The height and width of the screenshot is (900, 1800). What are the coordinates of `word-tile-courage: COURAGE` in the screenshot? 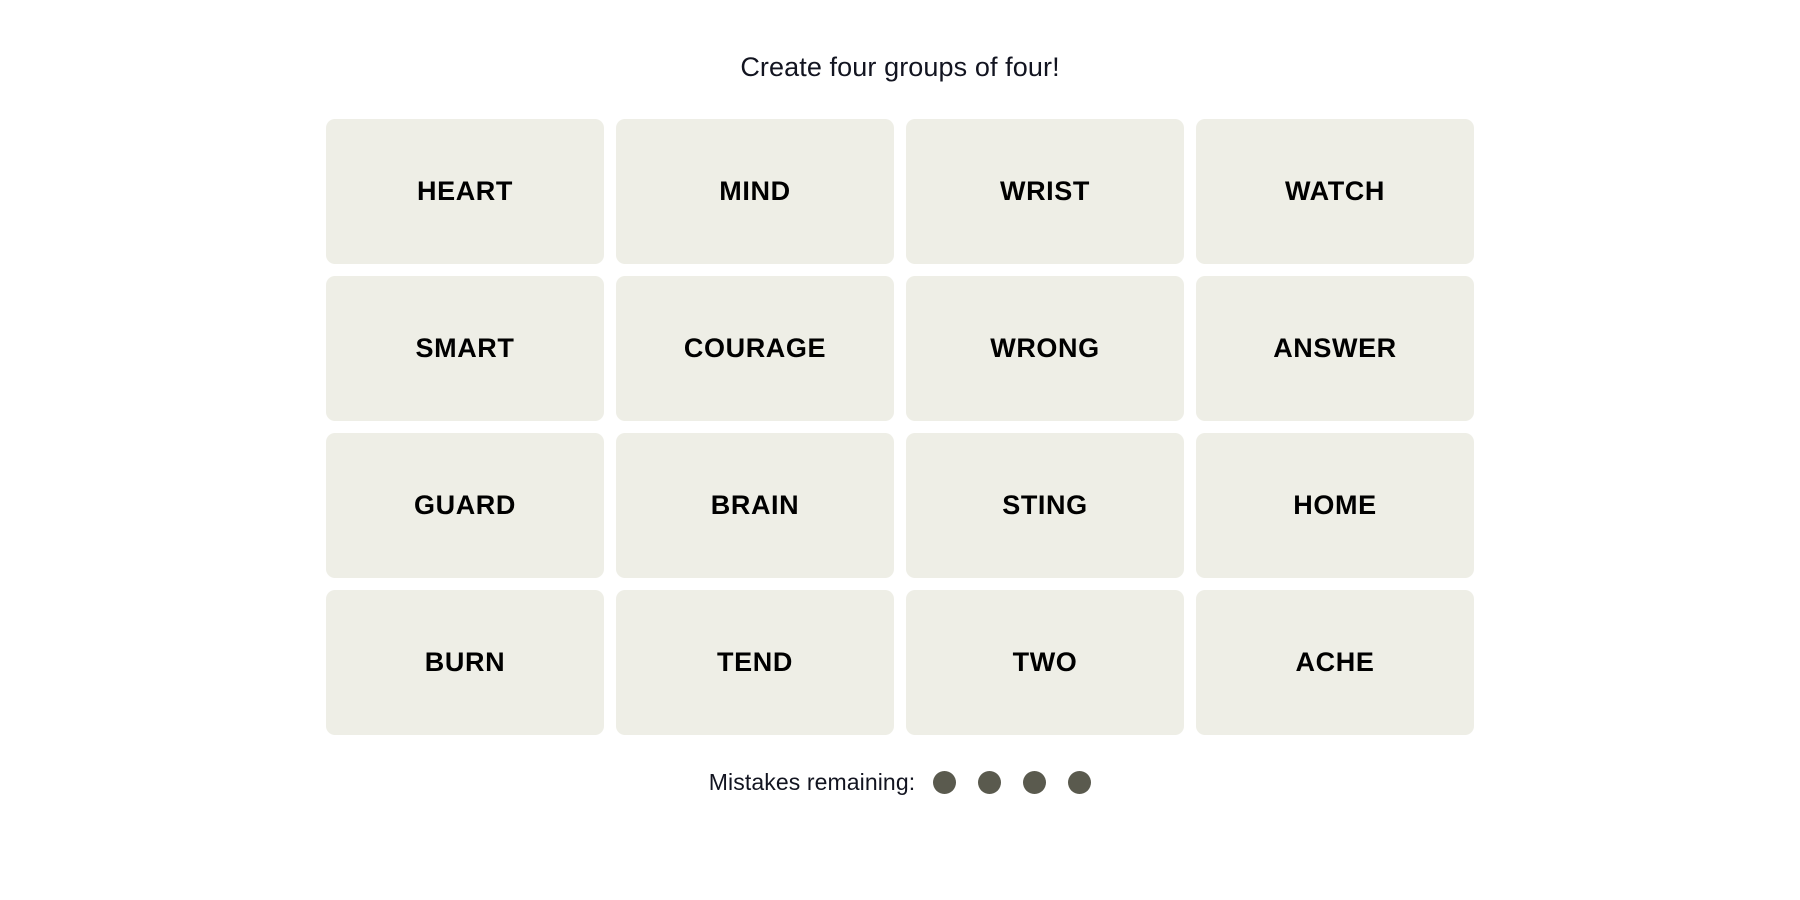 It's located at (755, 348).